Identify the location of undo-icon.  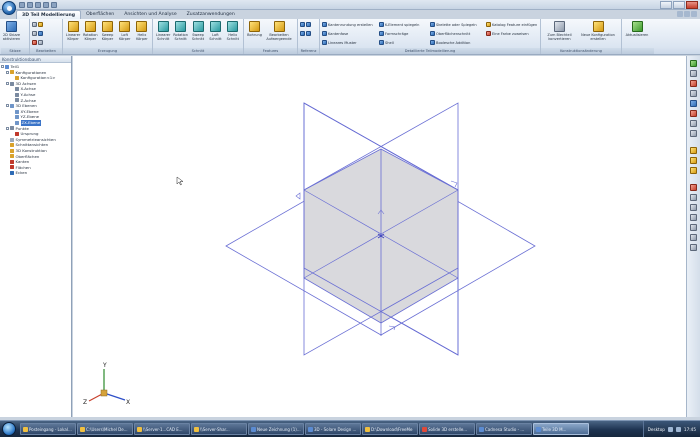
(46, 5).